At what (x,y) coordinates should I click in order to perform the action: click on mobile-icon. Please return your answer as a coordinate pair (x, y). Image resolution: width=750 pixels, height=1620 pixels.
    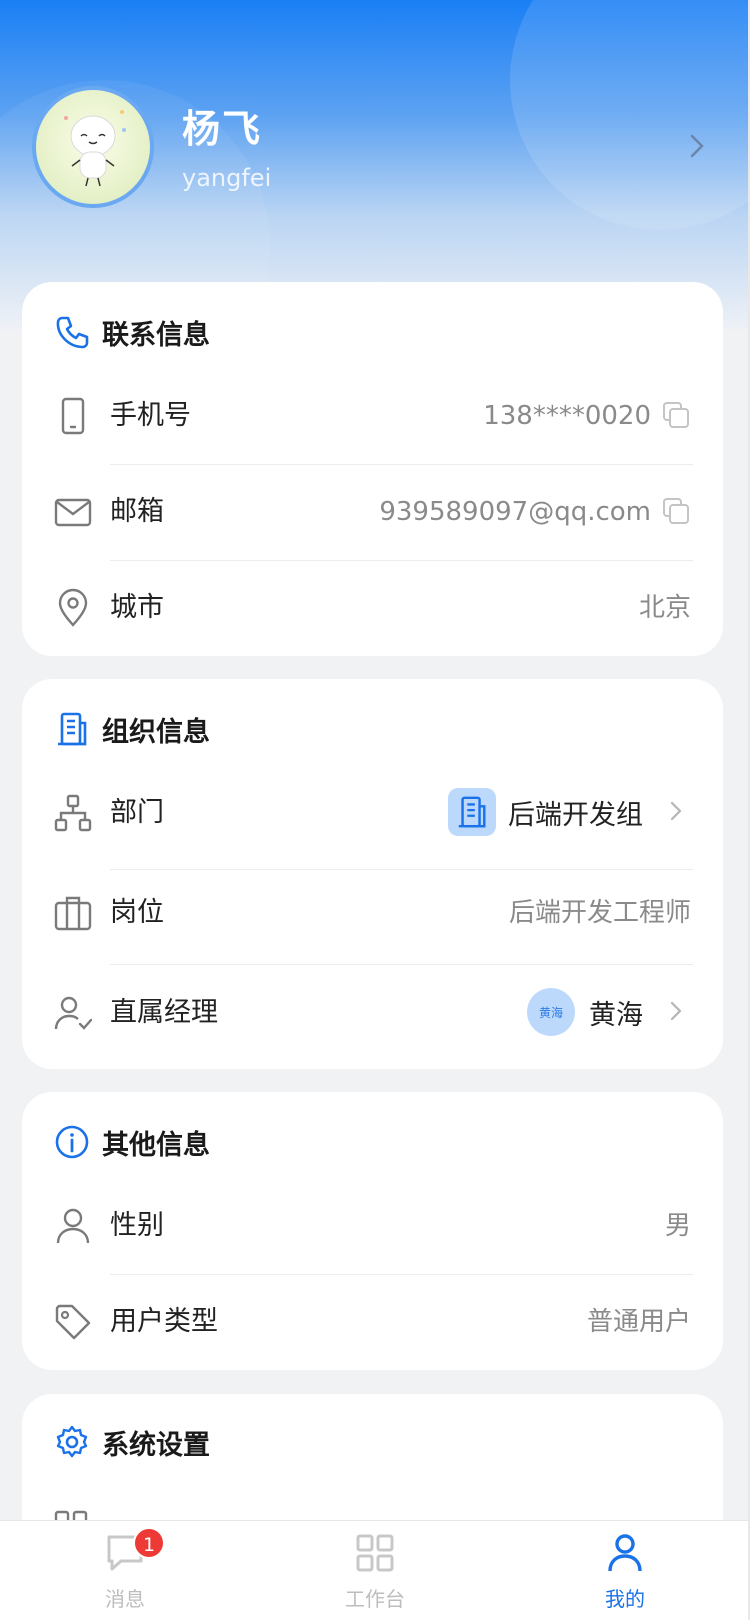
    Looking at the image, I should click on (73, 416).